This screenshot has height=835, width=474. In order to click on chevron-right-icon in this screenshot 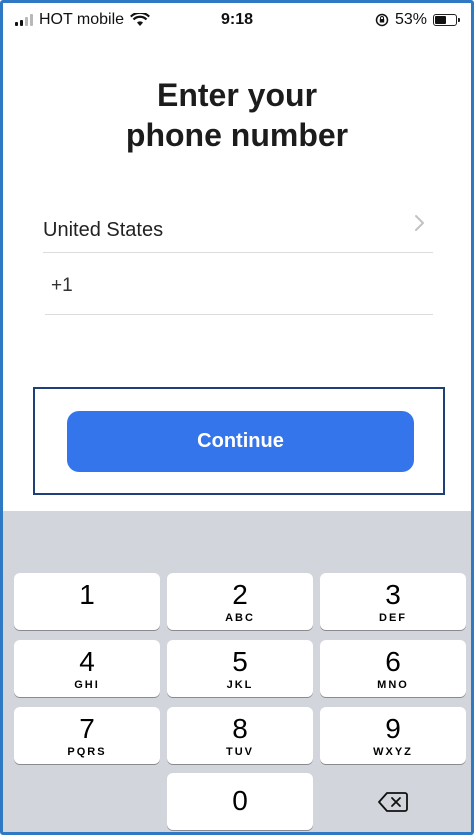, I will do `click(419, 223)`.